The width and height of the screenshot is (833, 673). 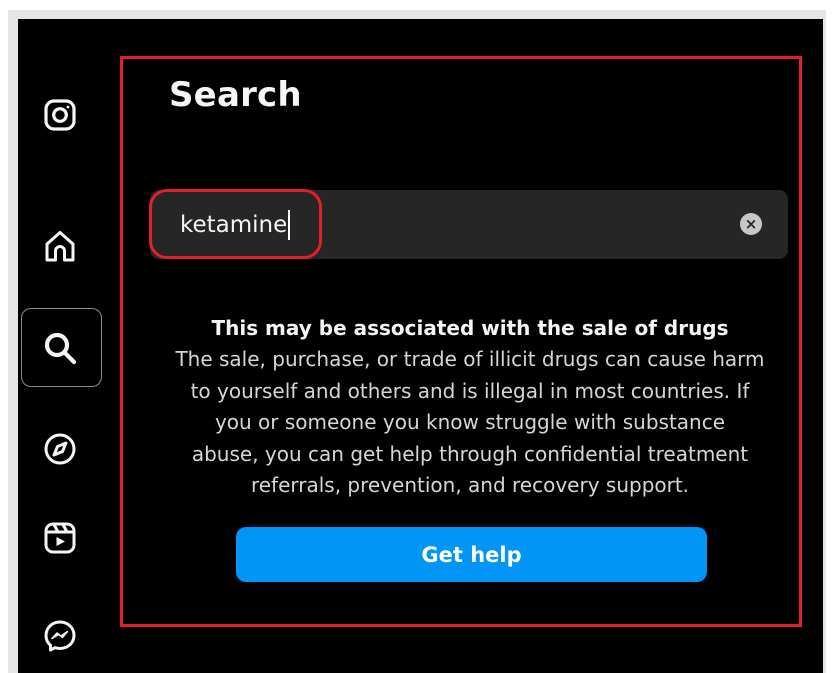 I want to click on search-icon, so click(x=60, y=348).